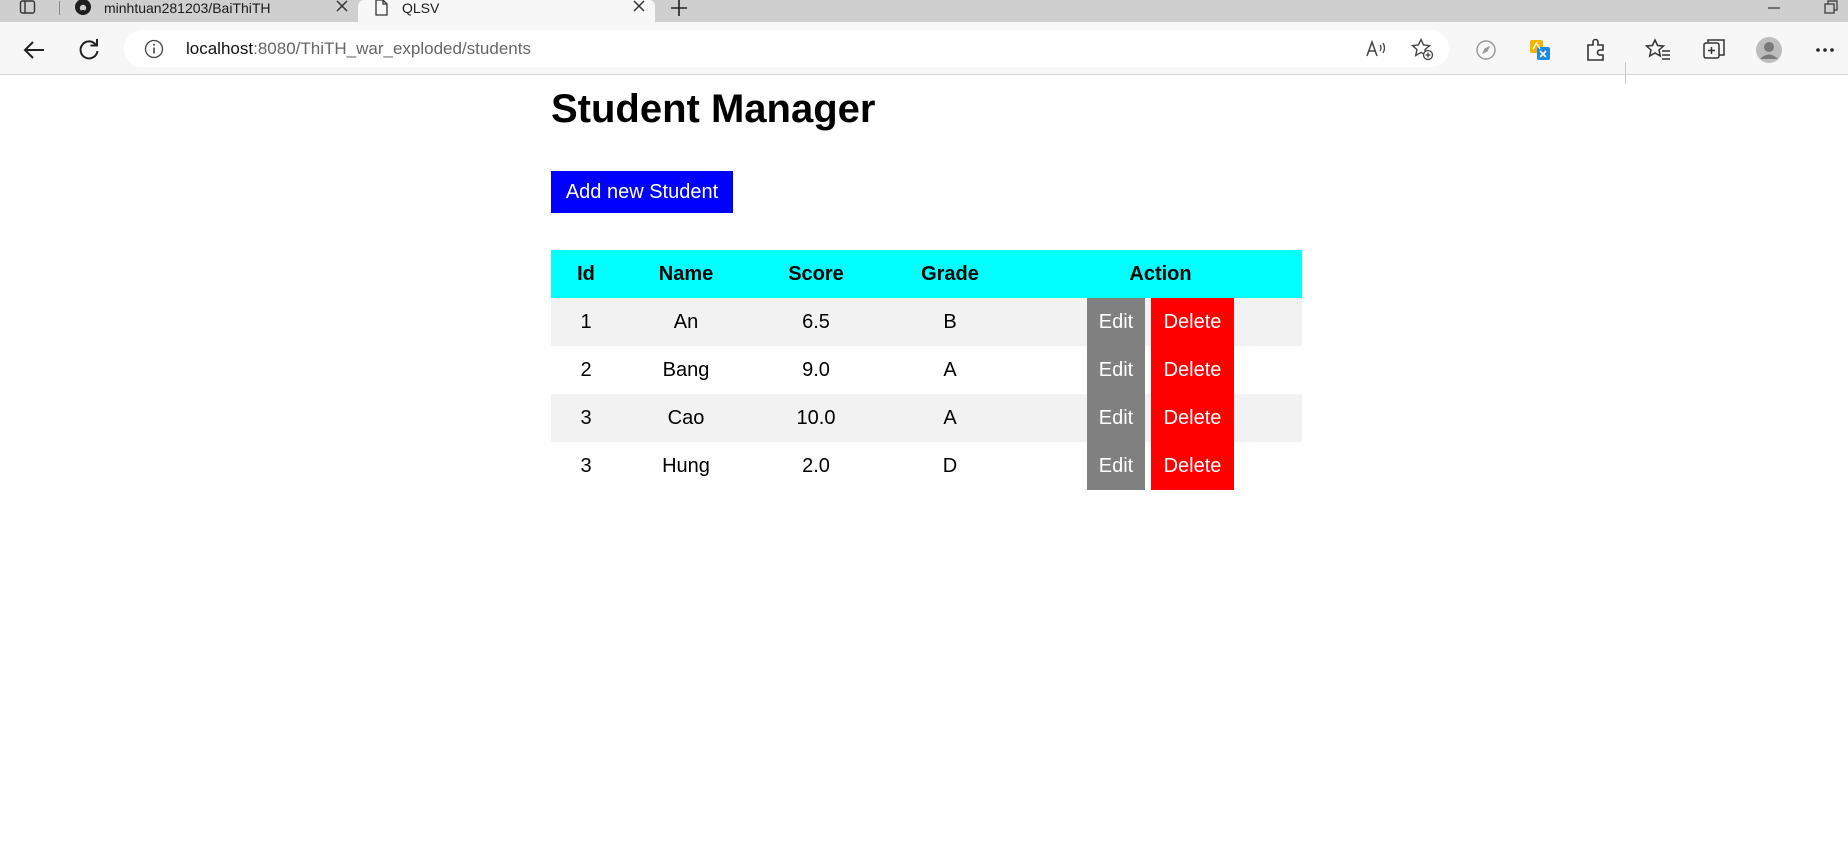  What do you see at coordinates (506, 11) in the screenshot?
I see `tab-qlsv: QLSV` at bounding box center [506, 11].